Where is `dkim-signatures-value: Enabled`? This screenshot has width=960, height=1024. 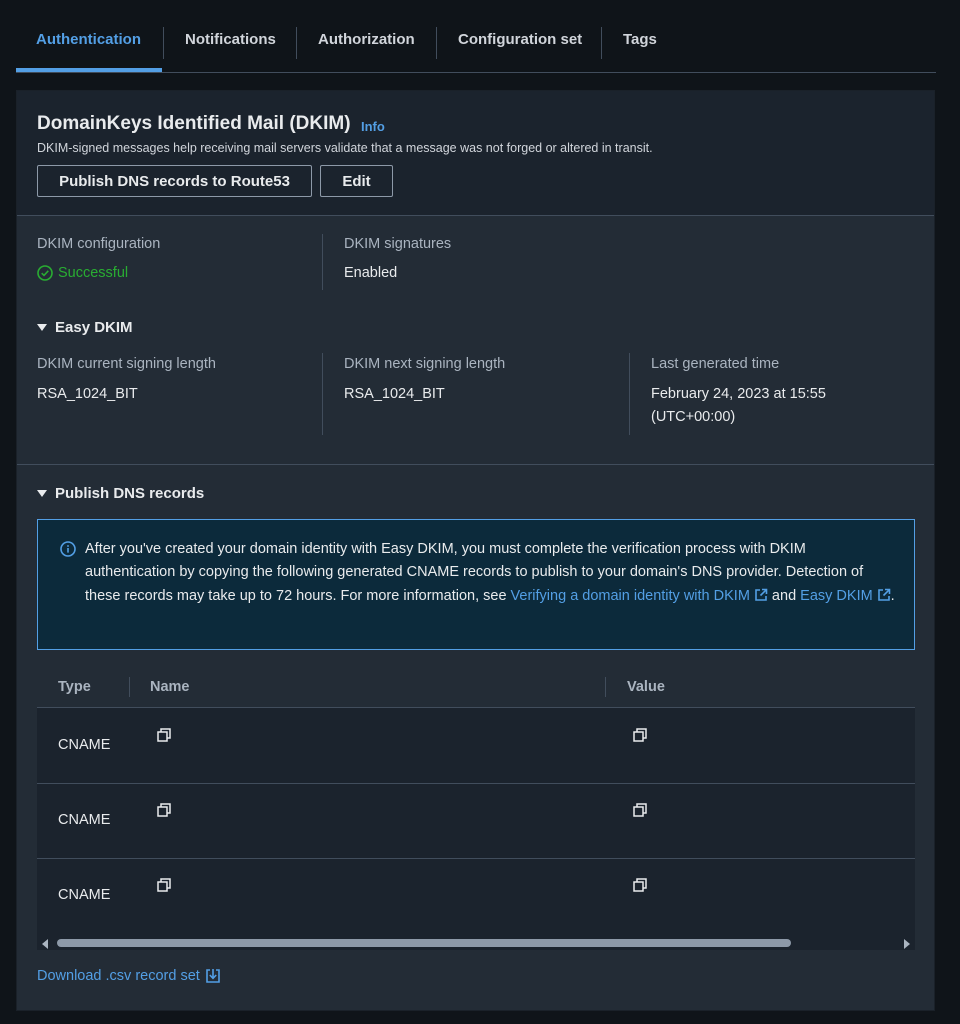
dkim-signatures-value: Enabled is located at coordinates (371, 273).